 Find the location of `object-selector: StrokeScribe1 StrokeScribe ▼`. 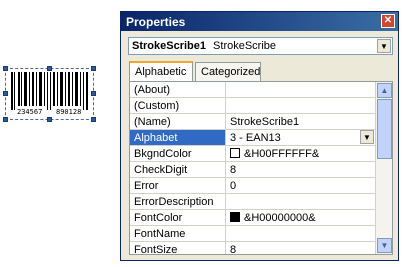

object-selector: StrokeScribe1 StrokeScribe ▼ is located at coordinates (260, 46).